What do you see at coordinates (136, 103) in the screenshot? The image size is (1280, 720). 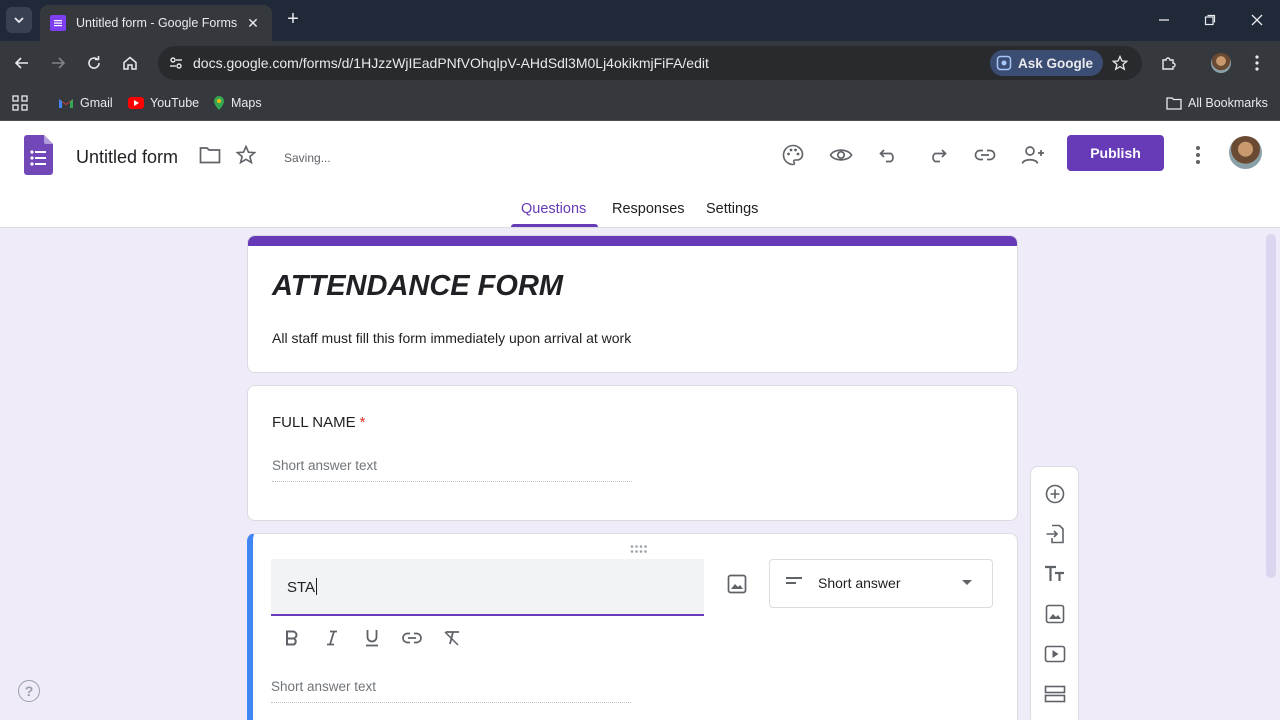 I see `youtube-icon` at bounding box center [136, 103].